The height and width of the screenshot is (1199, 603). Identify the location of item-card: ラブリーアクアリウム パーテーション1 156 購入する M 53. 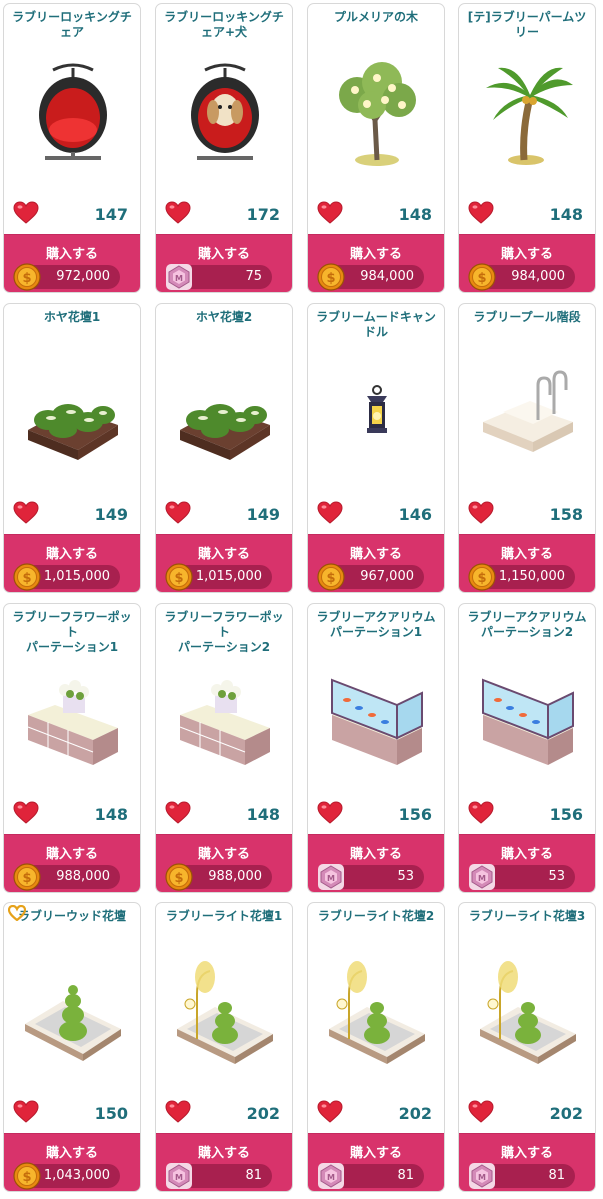
(376, 748).